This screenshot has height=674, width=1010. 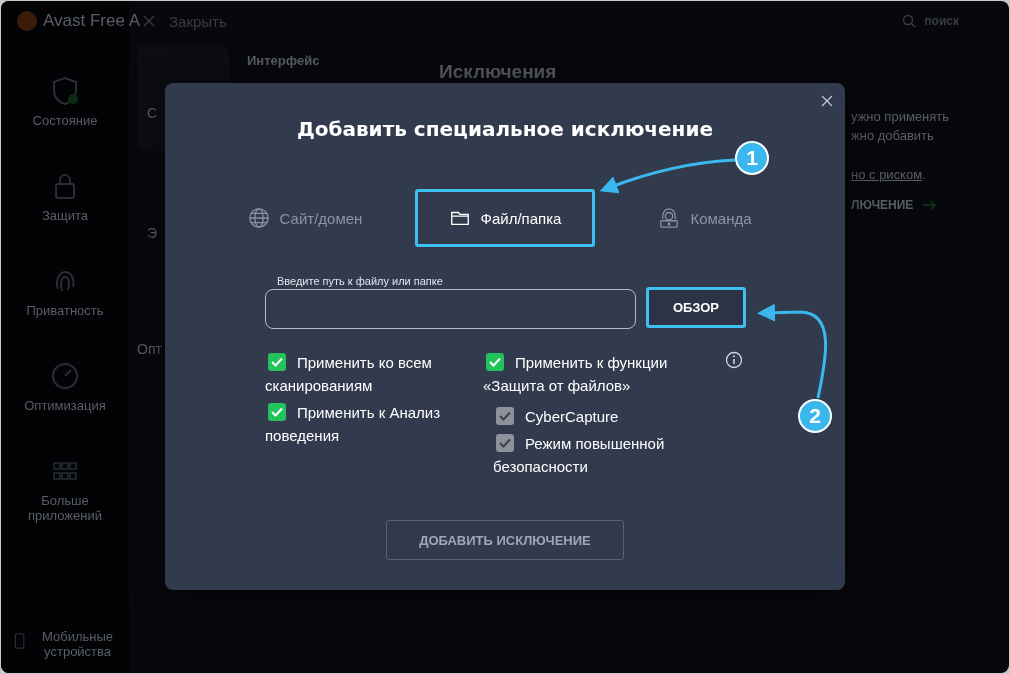 What do you see at coordinates (705, 218) in the screenshot?
I see `tab: Команда` at bounding box center [705, 218].